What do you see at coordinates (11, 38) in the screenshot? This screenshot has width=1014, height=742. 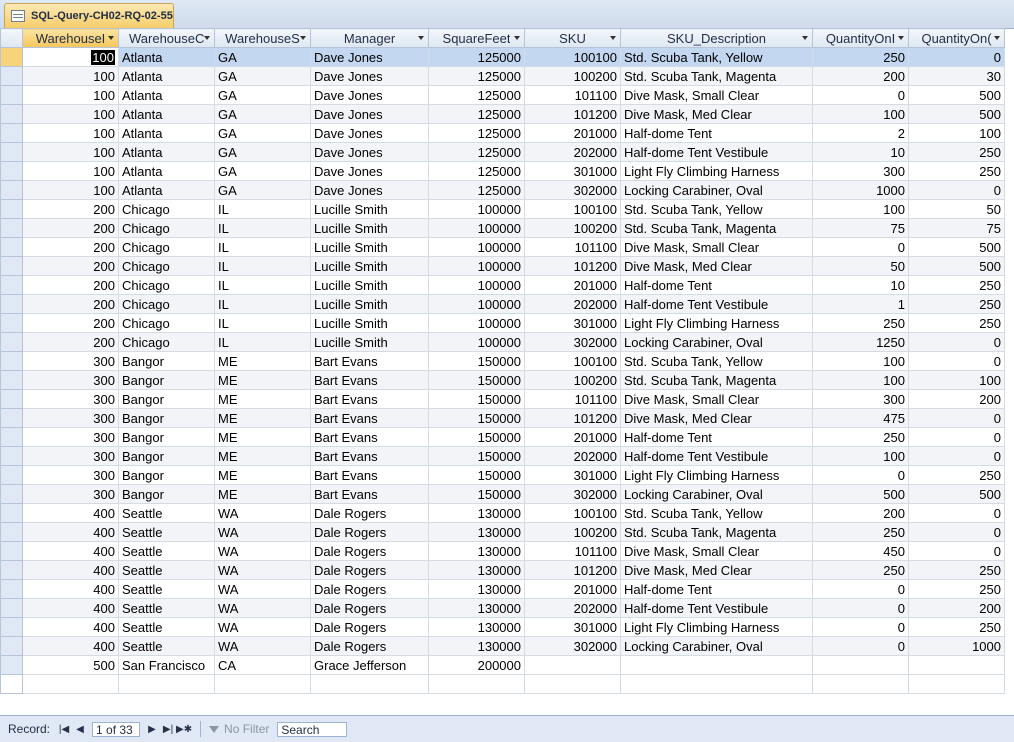 I see `select-all-corner` at bounding box center [11, 38].